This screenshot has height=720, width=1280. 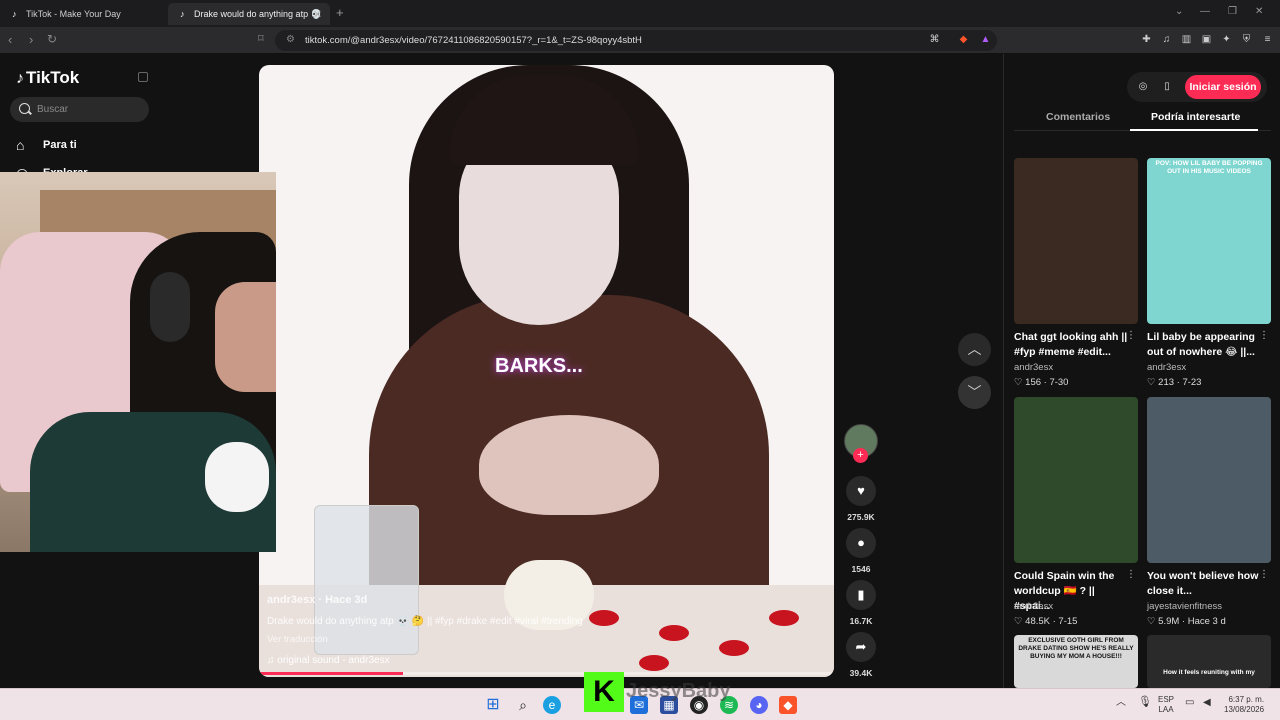 I want to click on comment-icon: ●, so click(x=861, y=543).